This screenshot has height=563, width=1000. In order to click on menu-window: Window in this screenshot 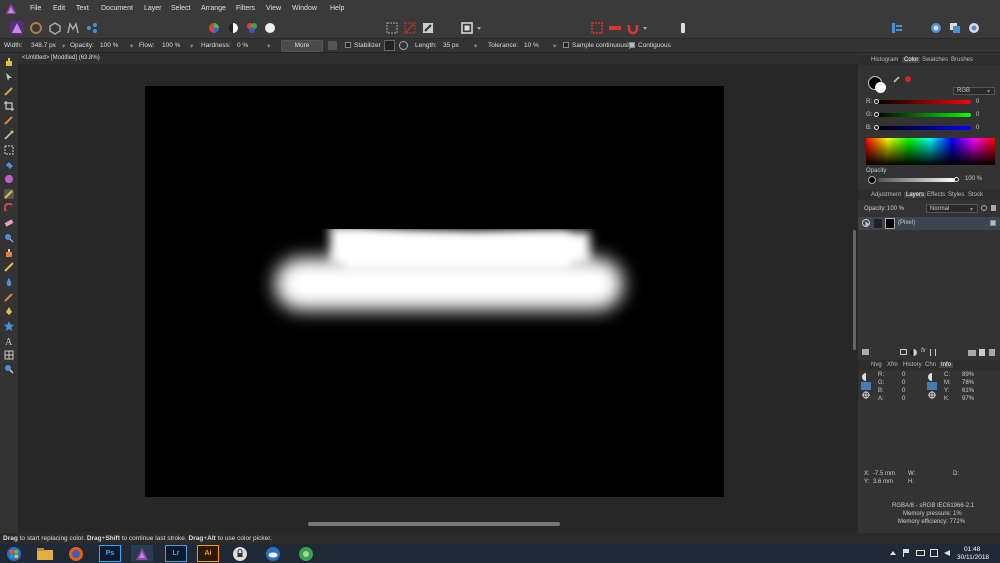, I will do `click(304, 8)`.